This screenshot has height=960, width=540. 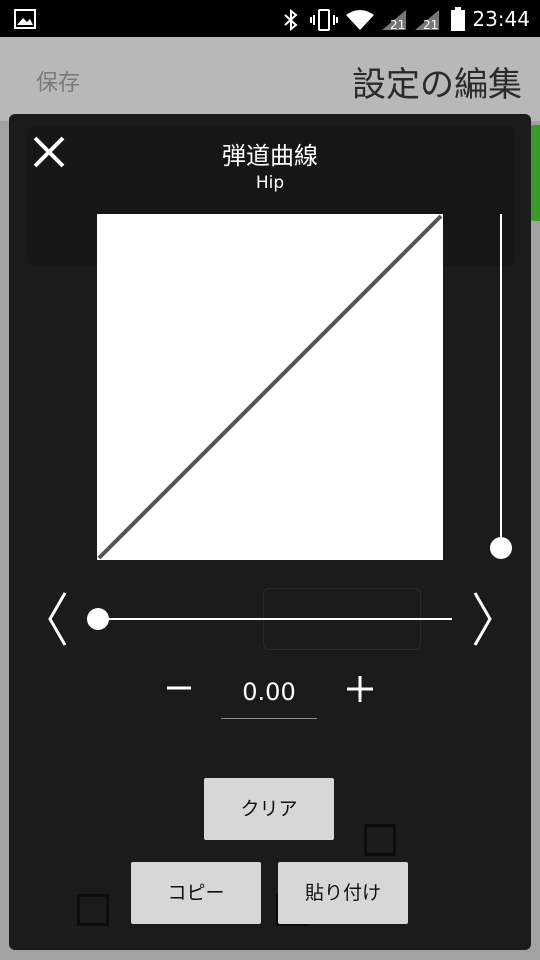 What do you see at coordinates (269, 695) in the screenshot?
I see `value-input: 0.00` at bounding box center [269, 695].